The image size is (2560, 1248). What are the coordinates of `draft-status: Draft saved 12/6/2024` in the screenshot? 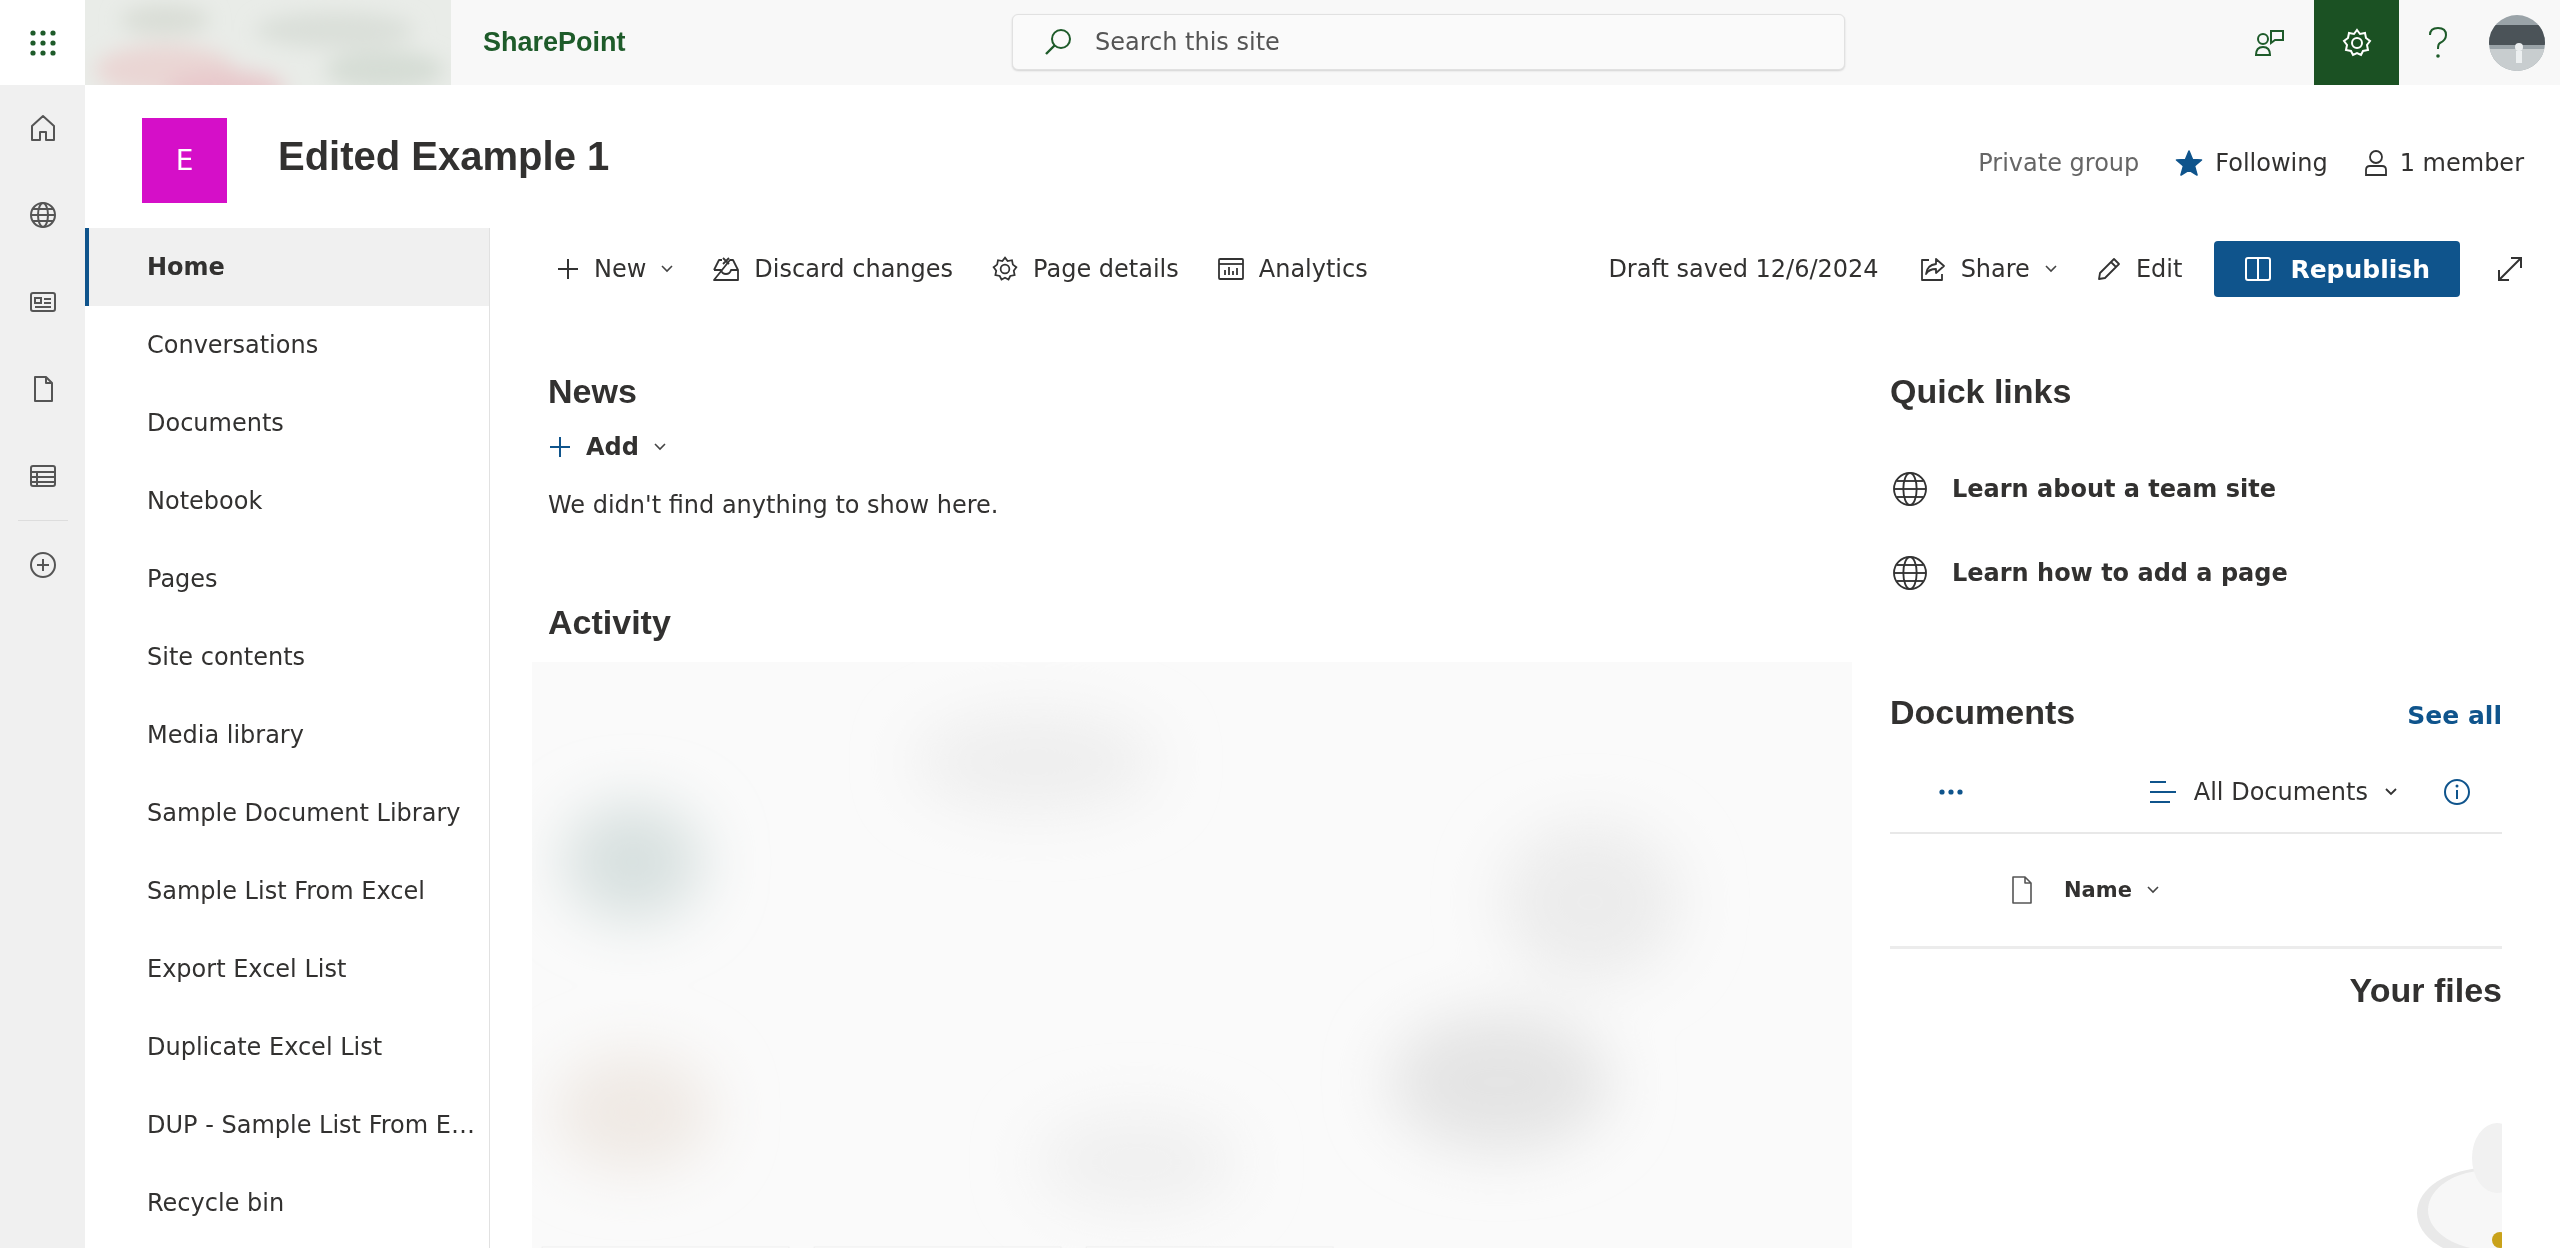 It's located at (1743, 269).